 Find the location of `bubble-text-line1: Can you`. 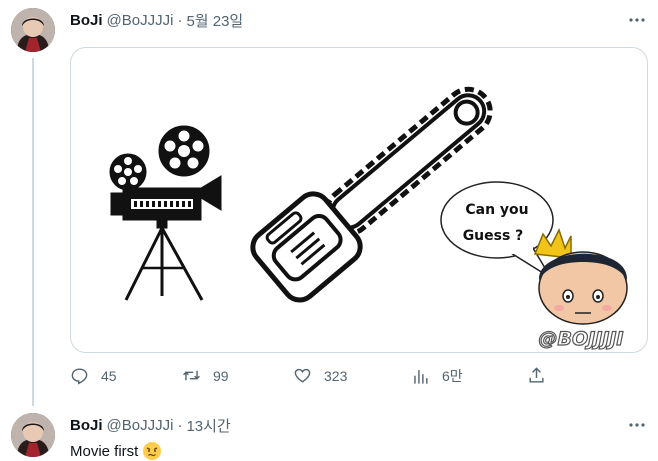

bubble-text-line1: Can you is located at coordinates (496, 210).